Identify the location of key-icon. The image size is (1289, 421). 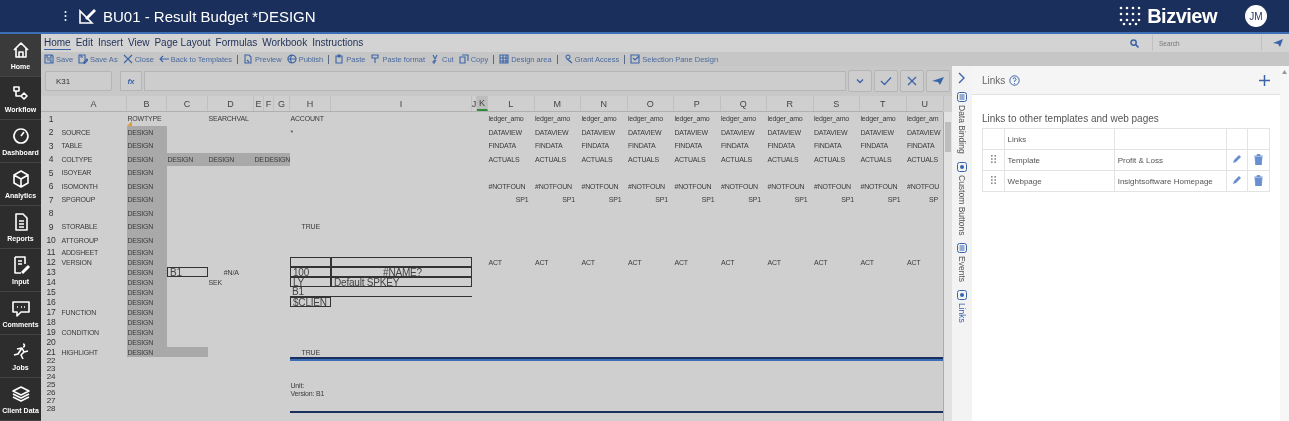
(567, 59).